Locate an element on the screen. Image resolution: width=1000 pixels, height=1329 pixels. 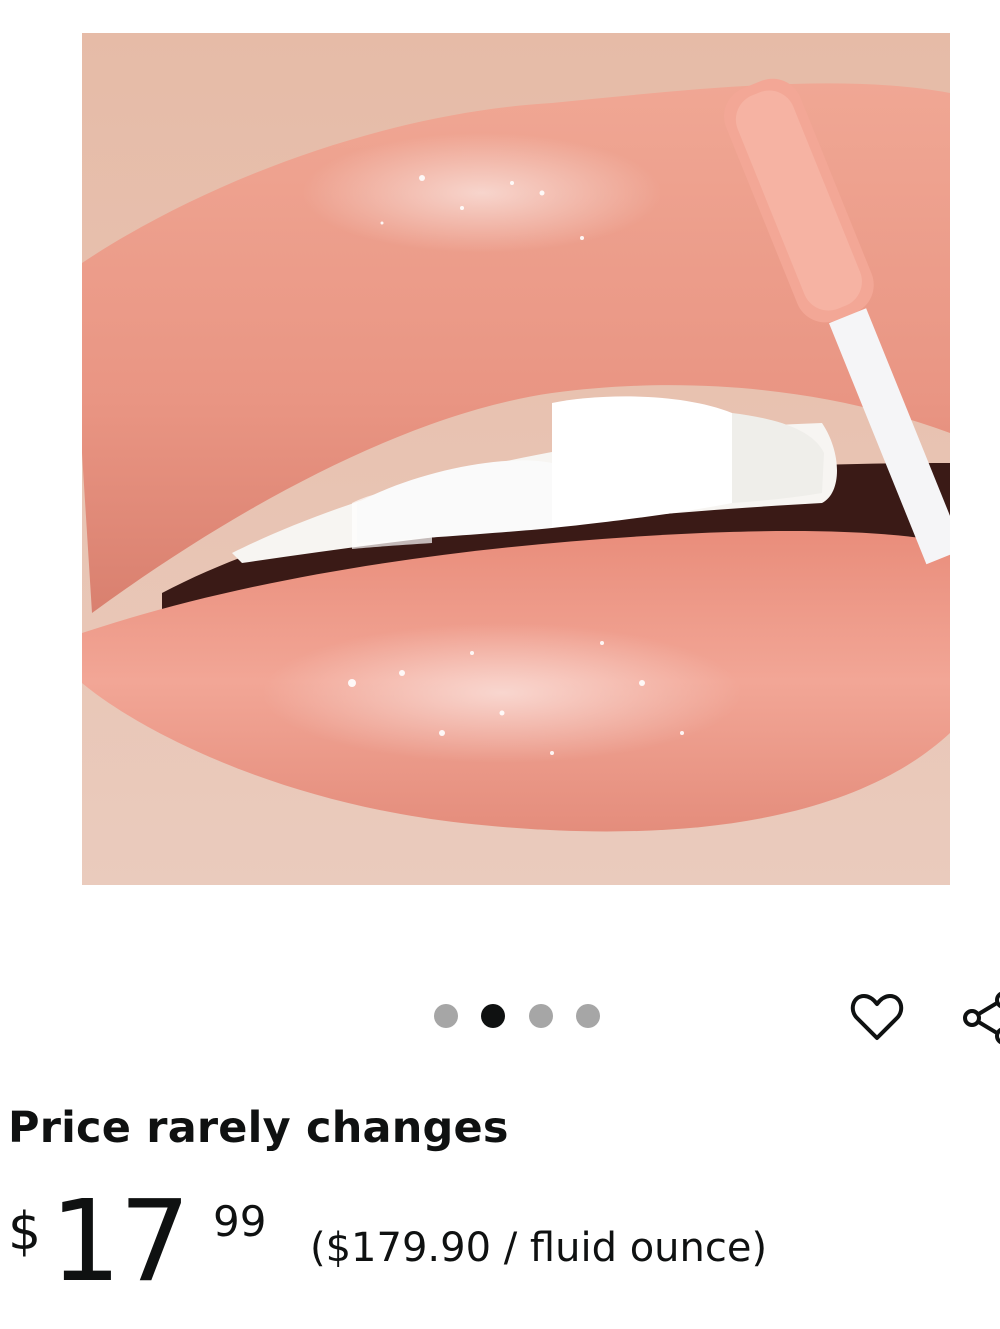
carousel-dot-active is located at coordinates (493, 1016).